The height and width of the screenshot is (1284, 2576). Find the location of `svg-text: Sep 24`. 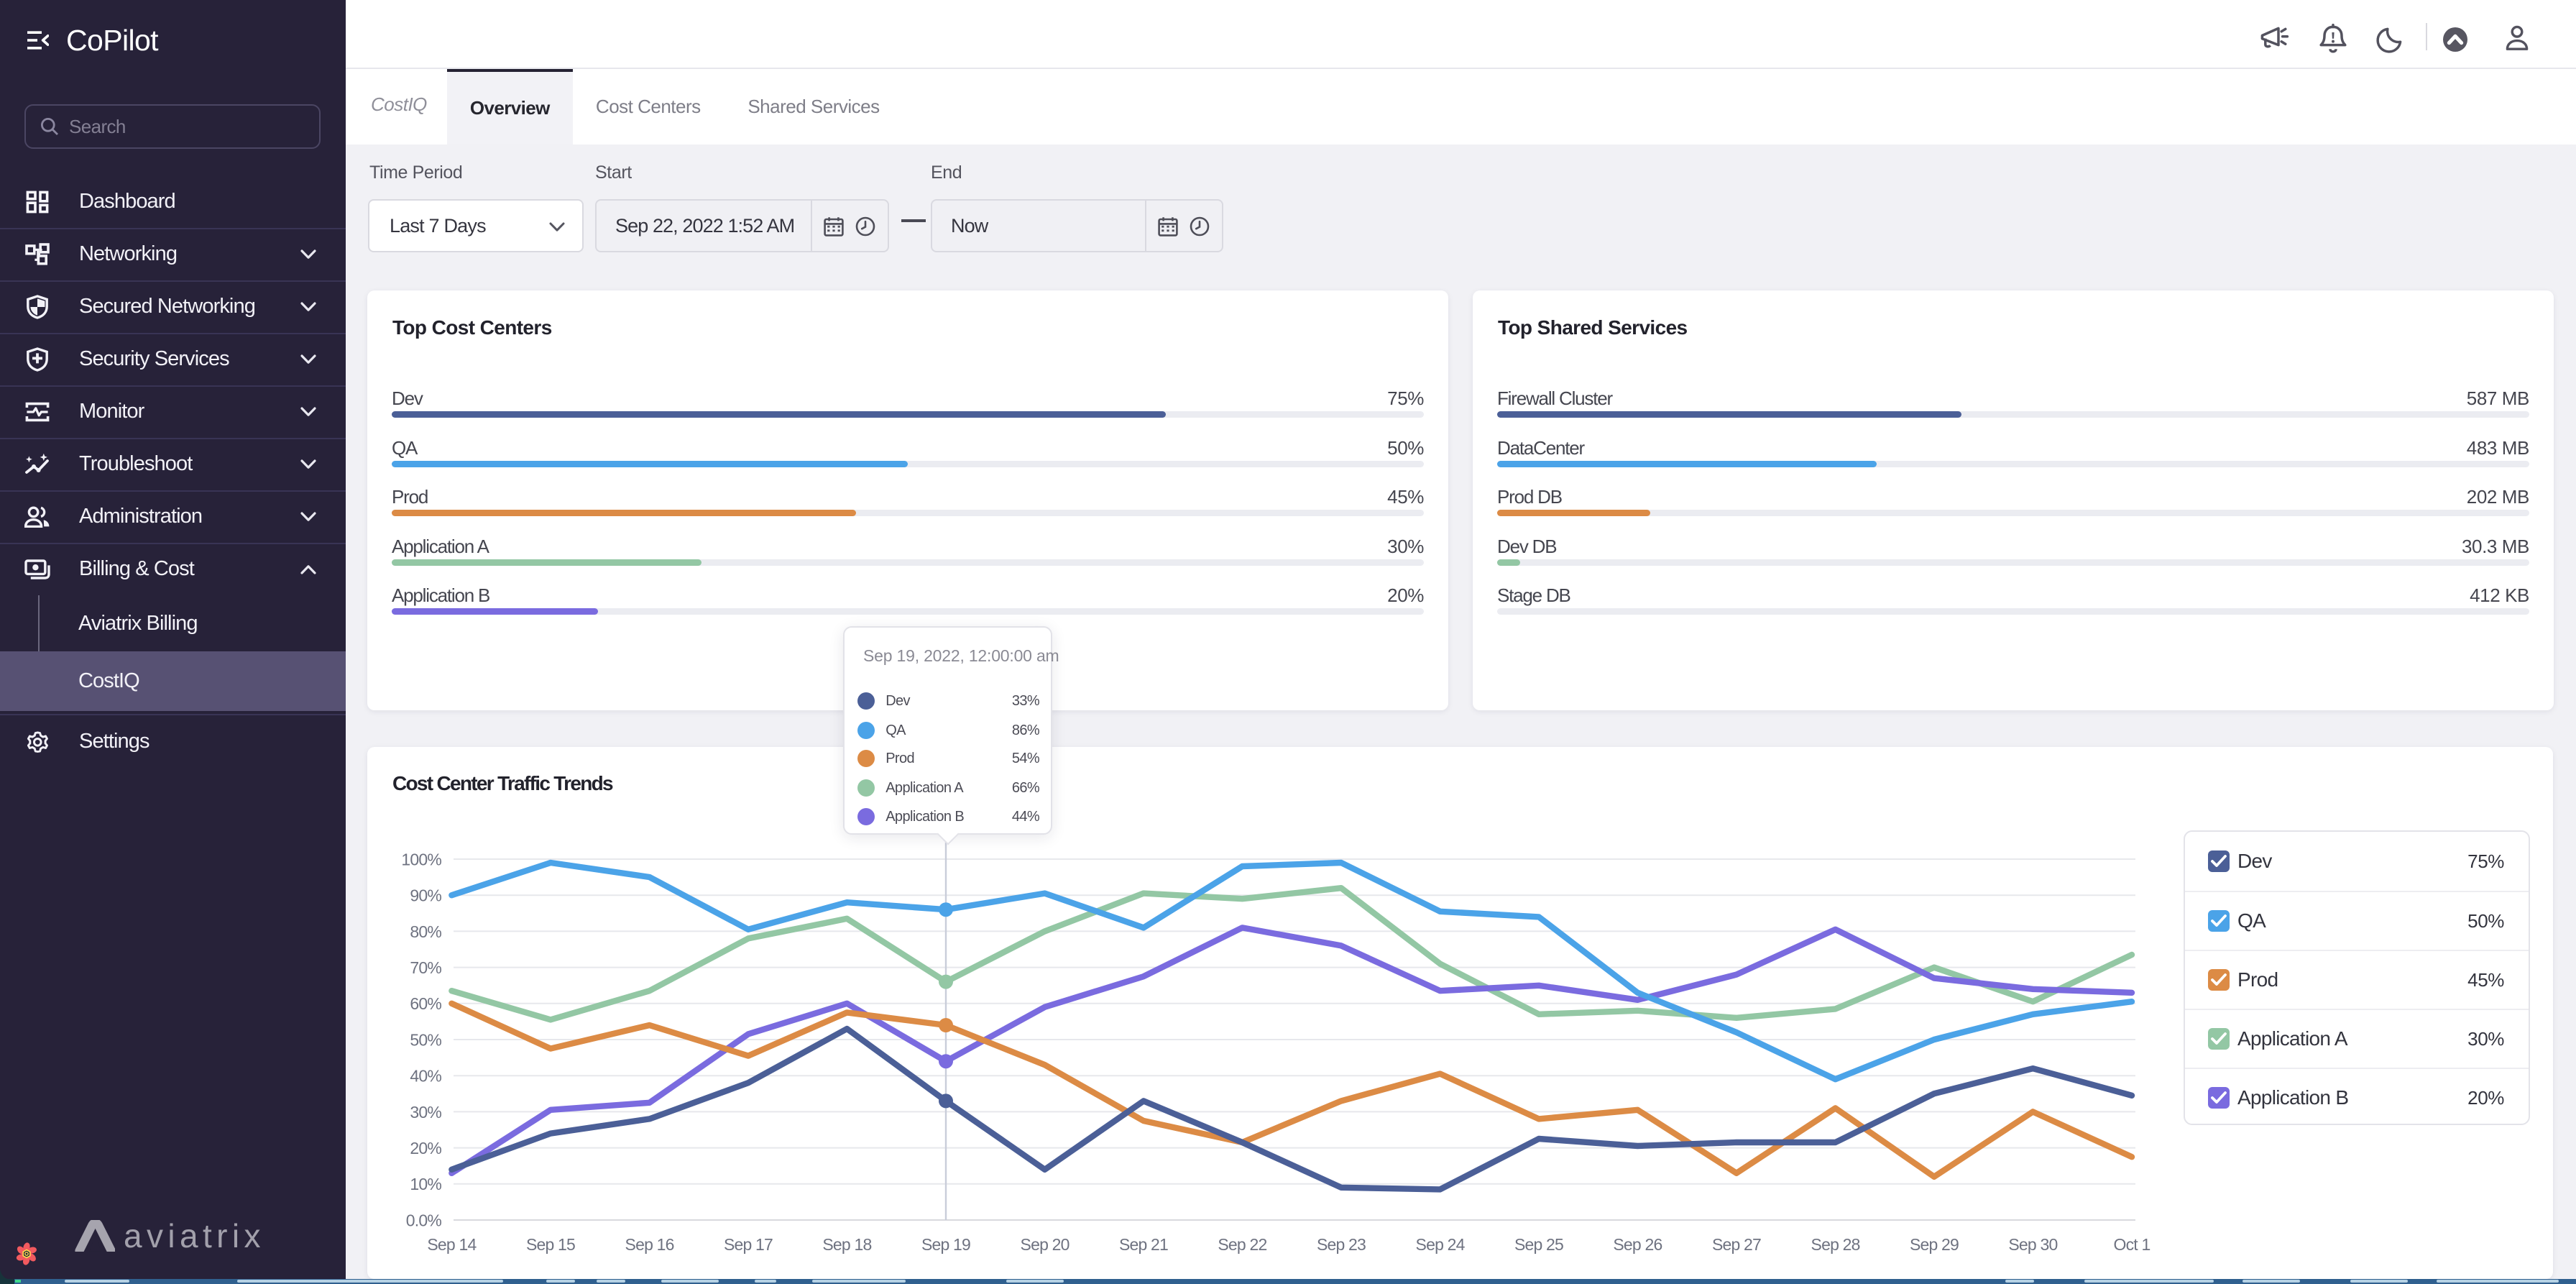

svg-text: Sep 24 is located at coordinates (1441, 1244).